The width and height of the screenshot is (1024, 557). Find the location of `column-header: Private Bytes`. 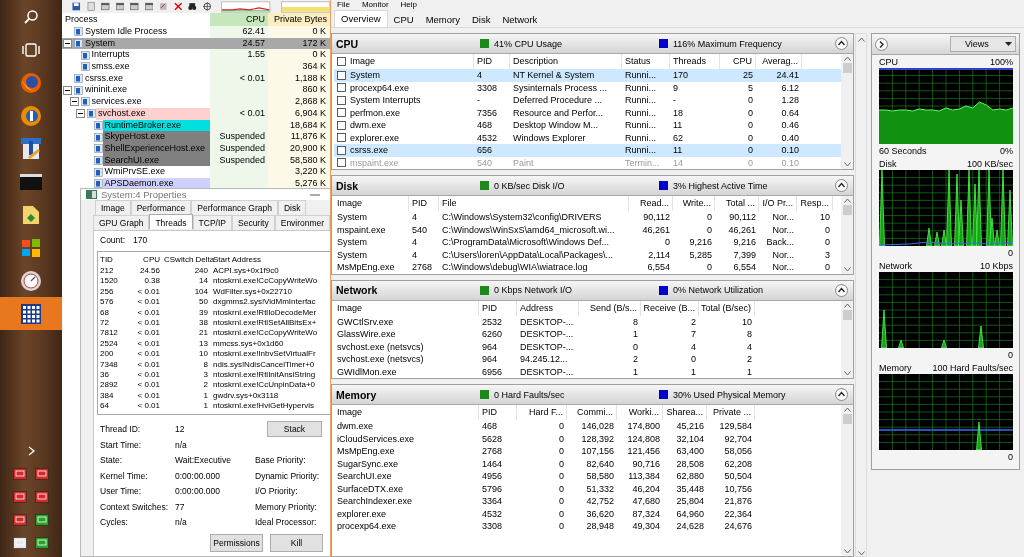

column-header: Private Bytes is located at coordinates (299, 19).